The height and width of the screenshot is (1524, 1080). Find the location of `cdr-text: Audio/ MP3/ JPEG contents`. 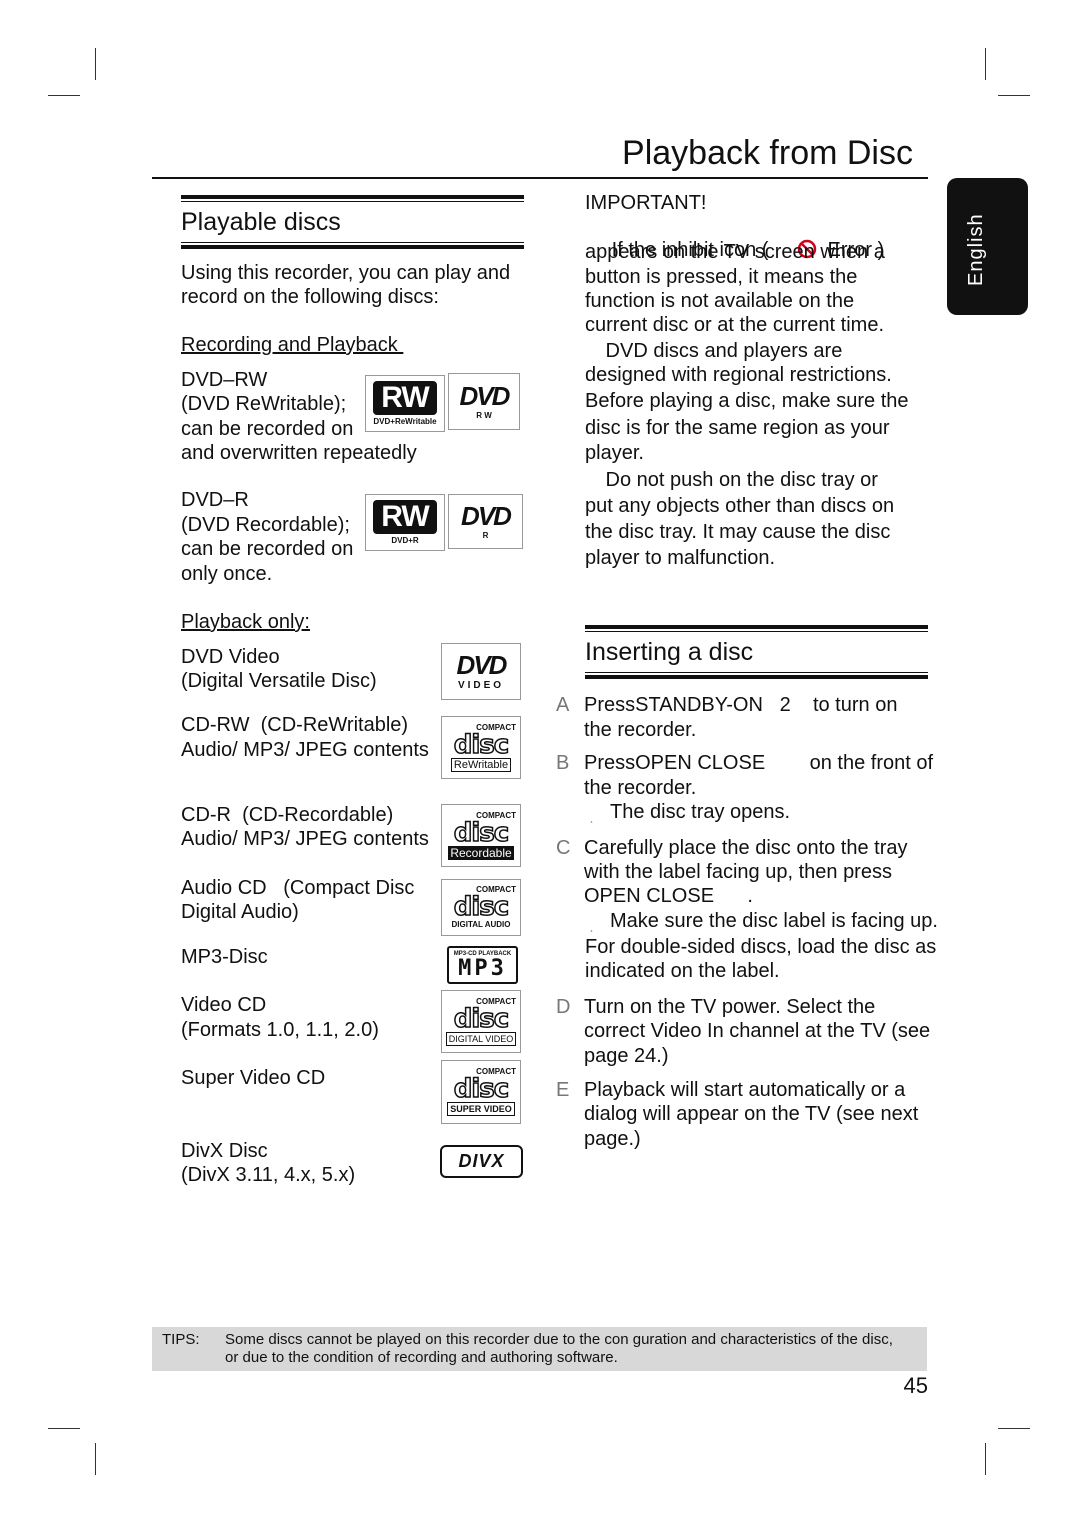

cdr-text: Audio/ MP3/ JPEG contents is located at coordinates (305, 839).